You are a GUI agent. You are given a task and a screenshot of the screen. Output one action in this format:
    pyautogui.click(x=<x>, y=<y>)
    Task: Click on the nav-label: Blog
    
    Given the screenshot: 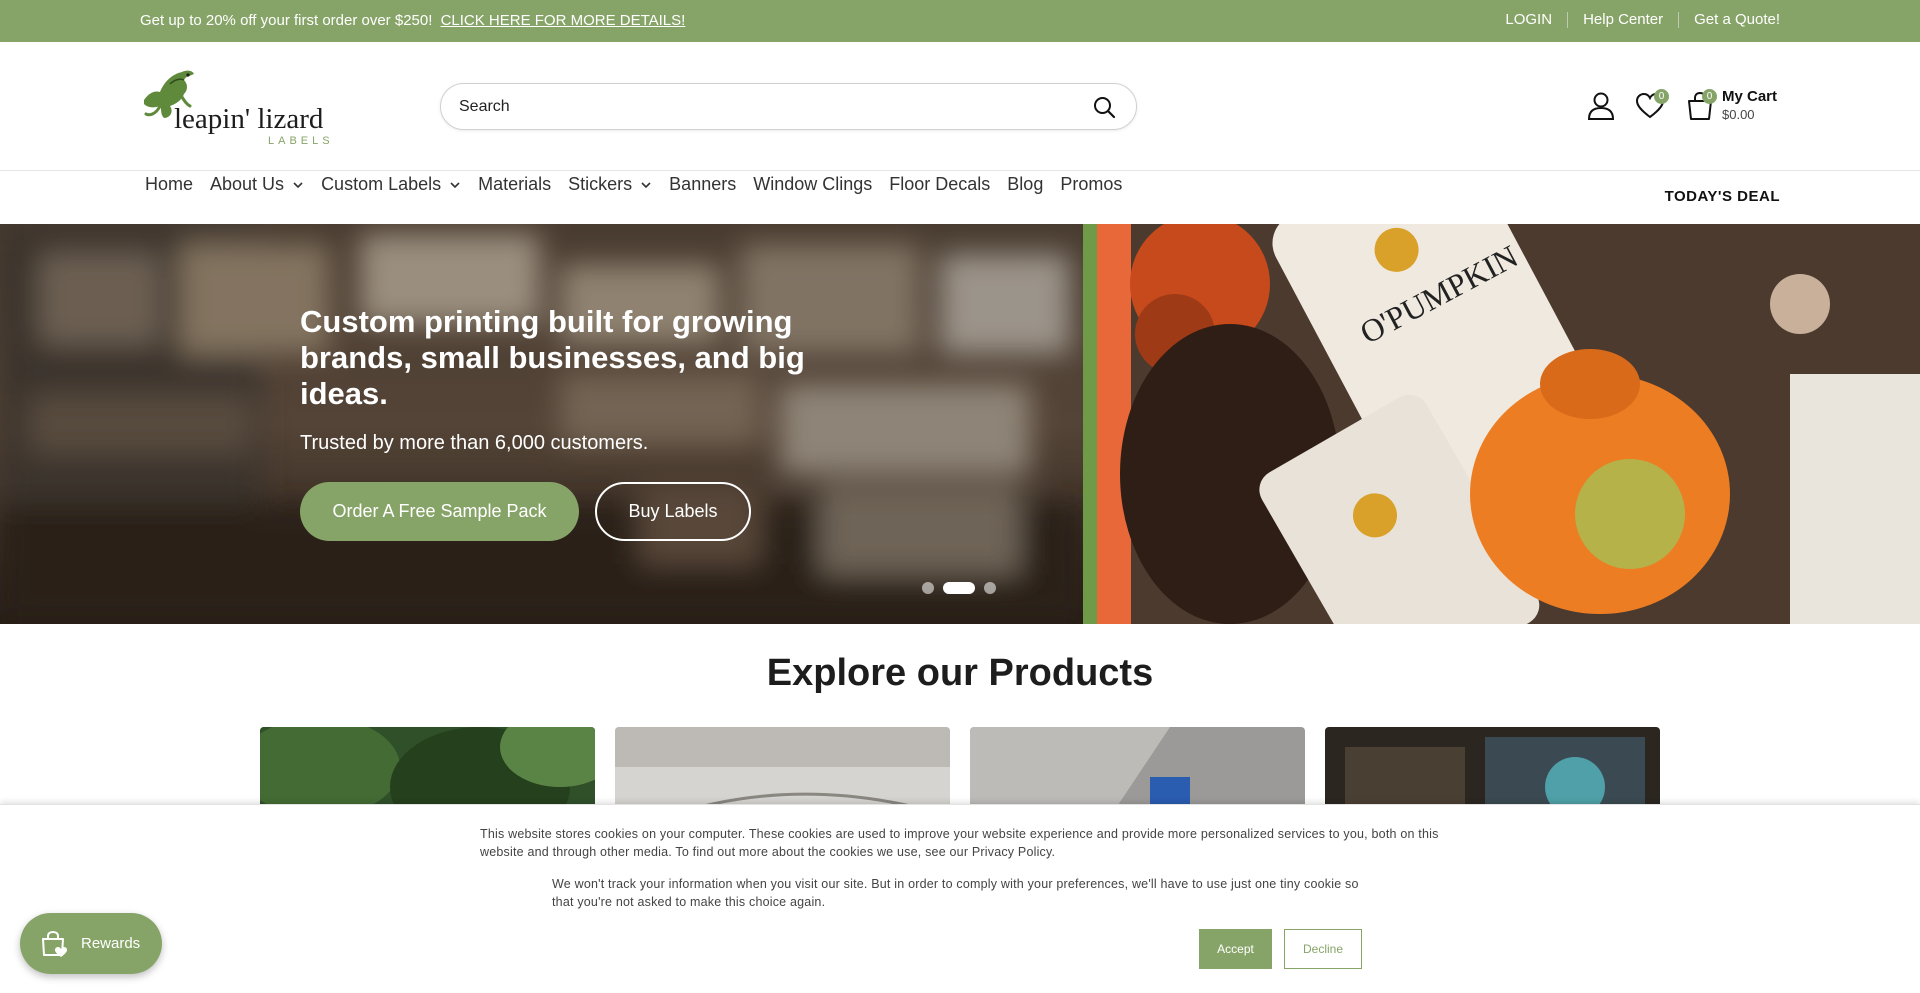 What is the action you would take?
    pyautogui.click(x=1025, y=184)
    